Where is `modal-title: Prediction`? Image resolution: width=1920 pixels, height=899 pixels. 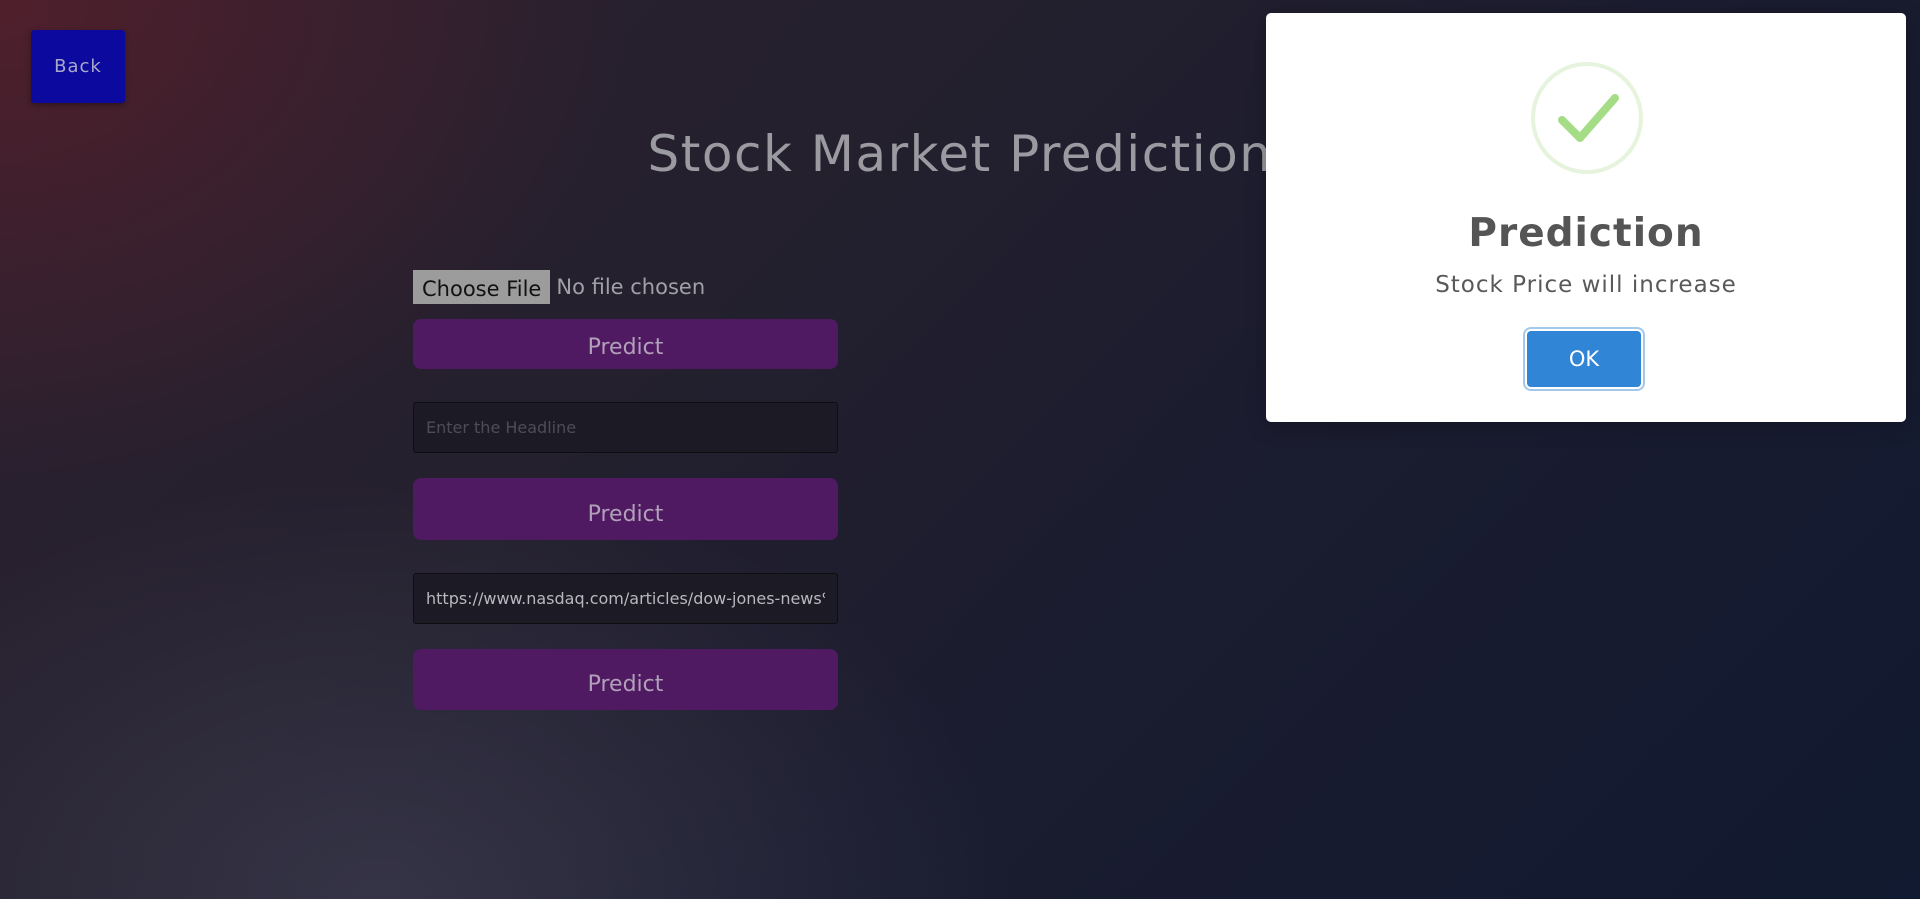
modal-title: Prediction is located at coordinates (1586, 233).